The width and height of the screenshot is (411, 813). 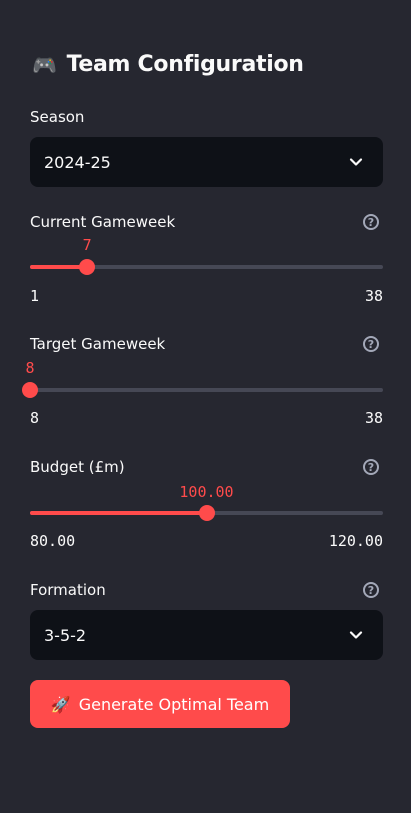 What do you see at coordinates (202, 390) in the screenshot?
I see `target-gameweek-slider` at bounding box center [202, 390].